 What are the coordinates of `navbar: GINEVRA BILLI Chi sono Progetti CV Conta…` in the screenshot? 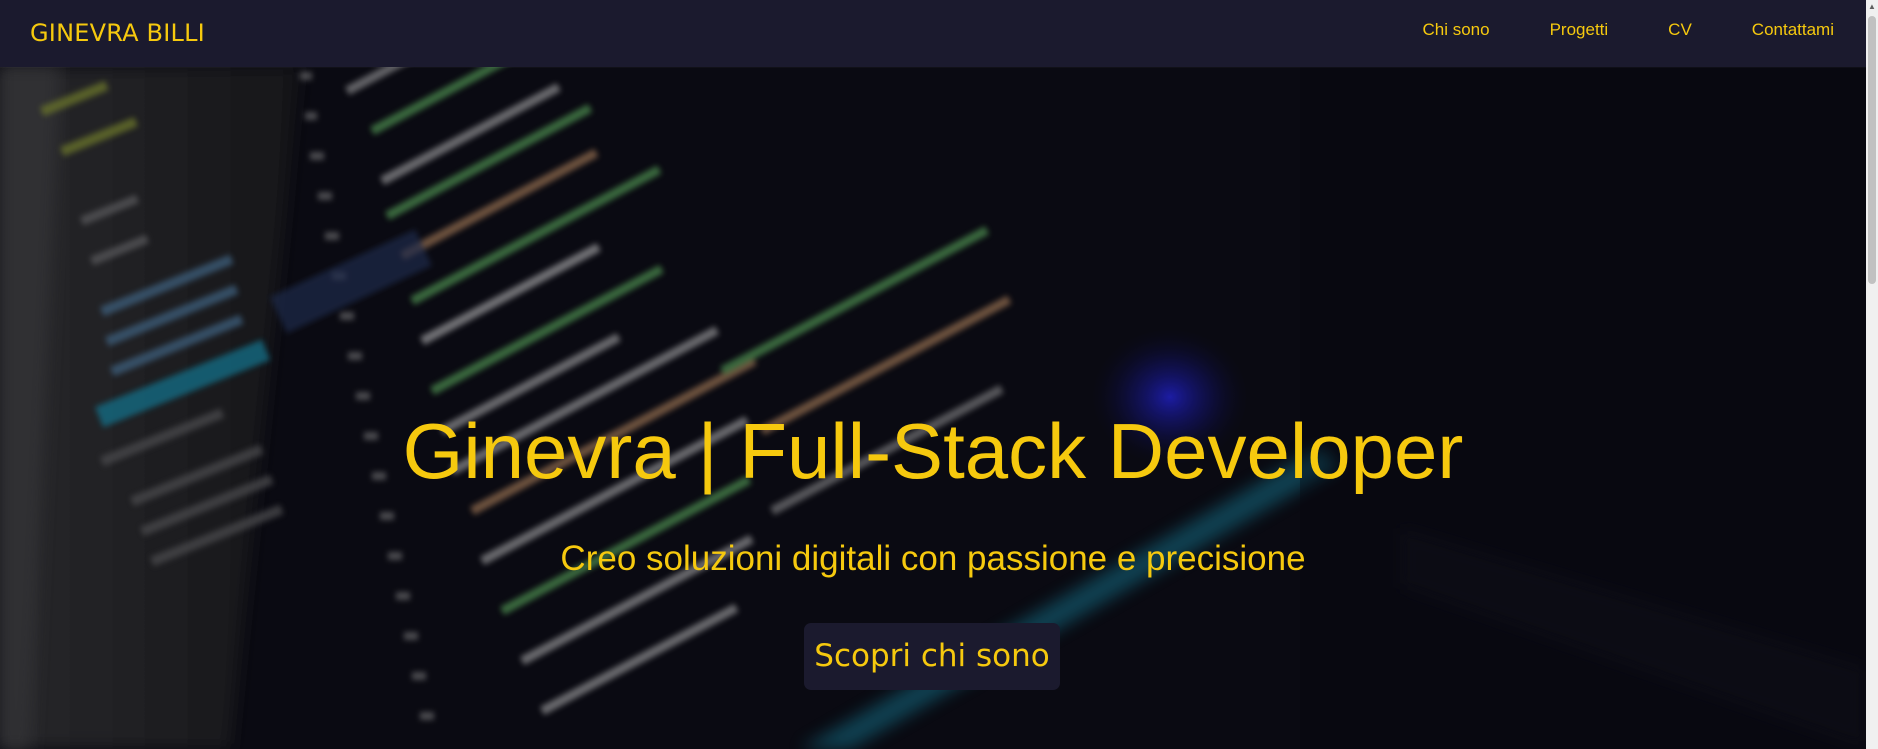 It's located at (933, 33).